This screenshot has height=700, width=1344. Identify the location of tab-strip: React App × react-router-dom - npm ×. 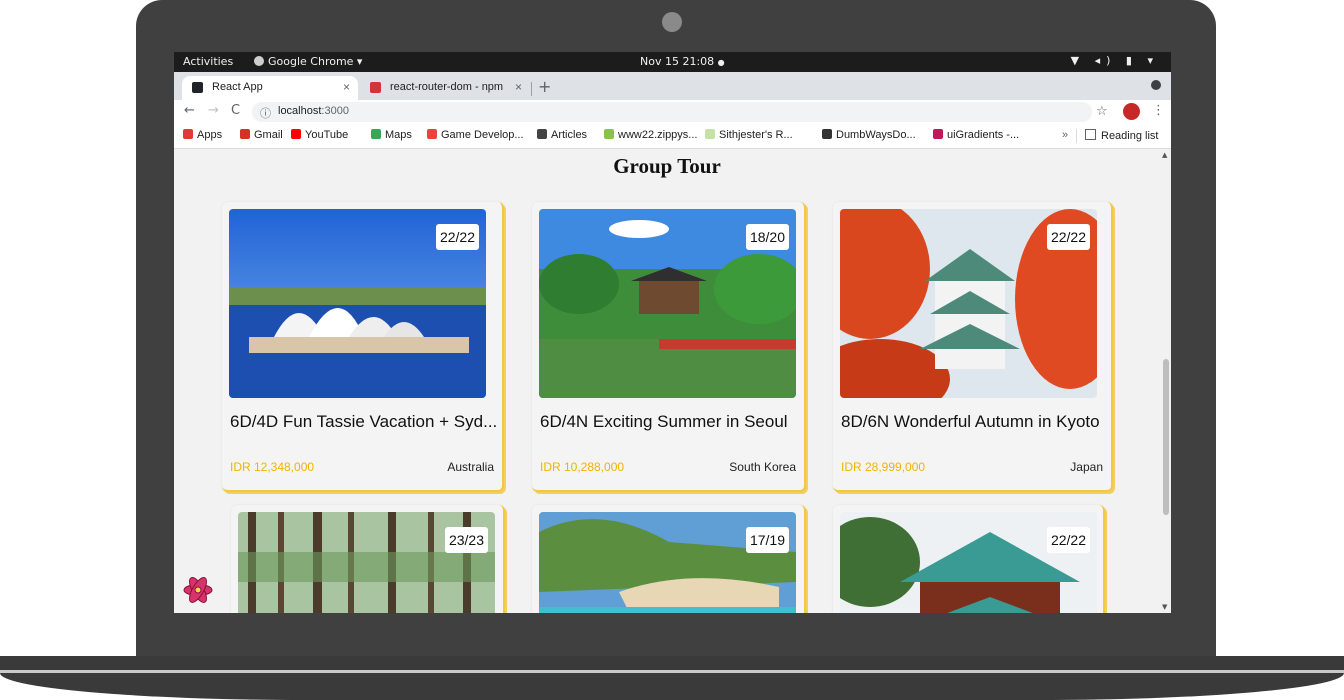
(672, 86).